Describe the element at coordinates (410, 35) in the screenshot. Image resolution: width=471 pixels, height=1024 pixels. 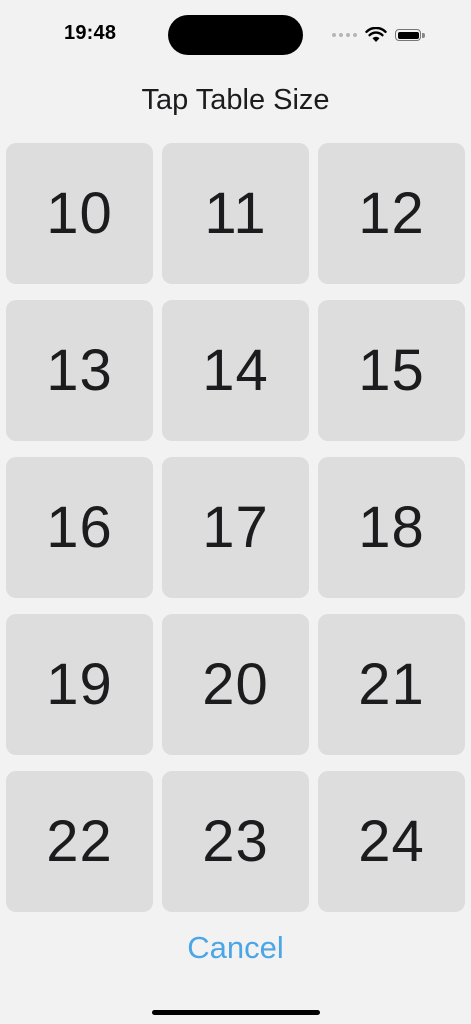
I see `battery-icon` at that location.